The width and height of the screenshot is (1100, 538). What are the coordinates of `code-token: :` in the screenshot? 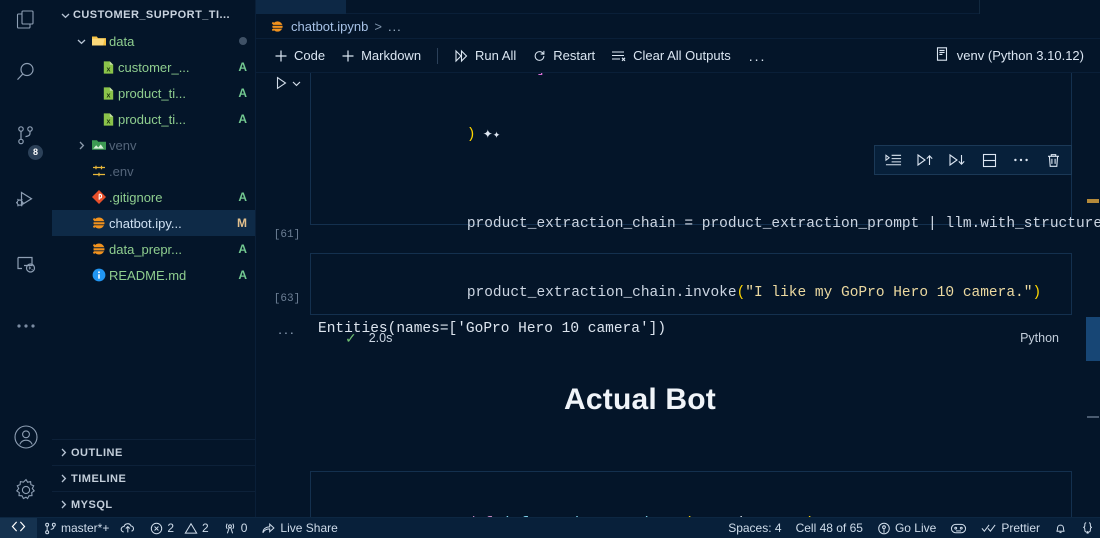 It's located at (771, 516).